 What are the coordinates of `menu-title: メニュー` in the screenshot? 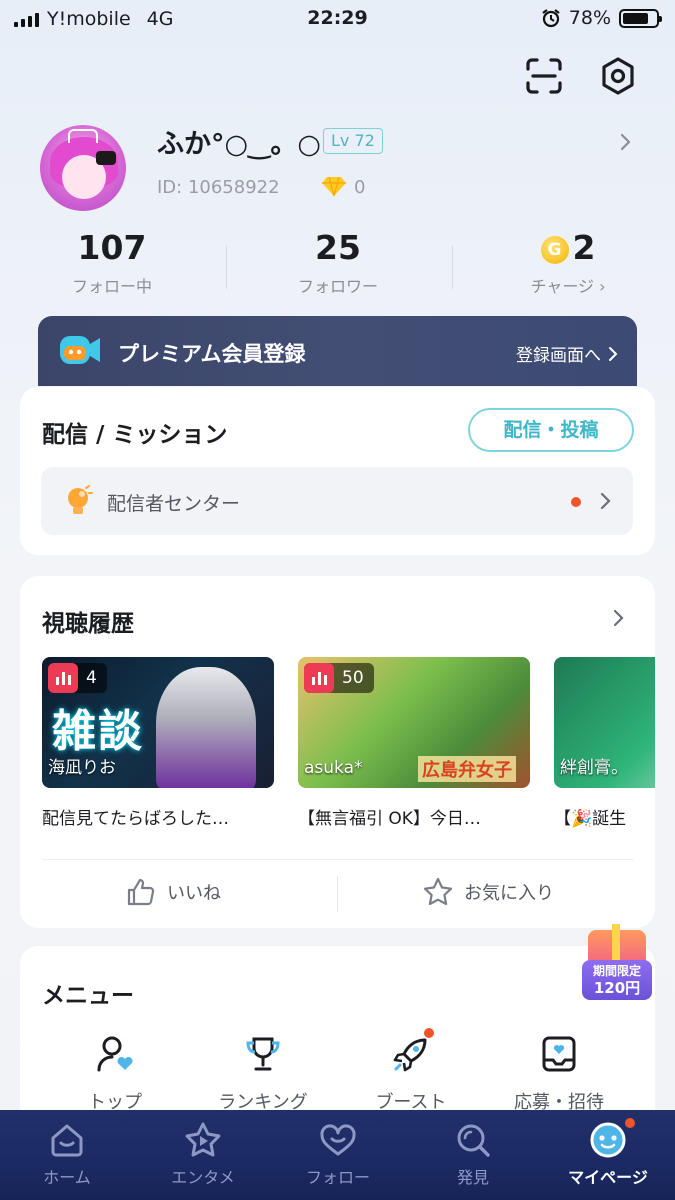 It's located at (88, 996).